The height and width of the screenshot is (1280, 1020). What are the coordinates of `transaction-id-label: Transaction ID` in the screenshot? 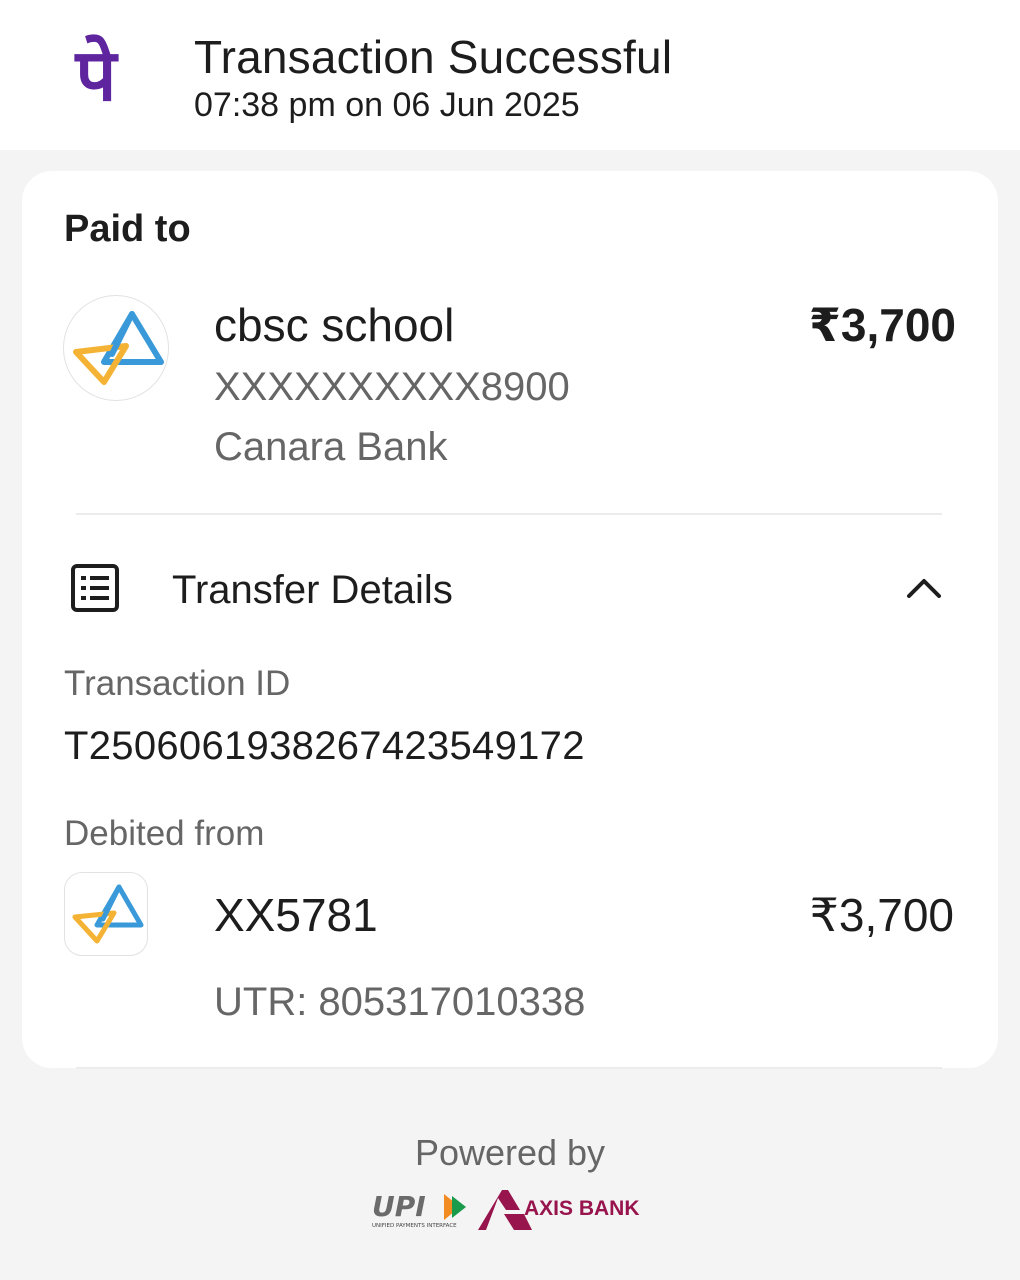 It's located at (177, 683).